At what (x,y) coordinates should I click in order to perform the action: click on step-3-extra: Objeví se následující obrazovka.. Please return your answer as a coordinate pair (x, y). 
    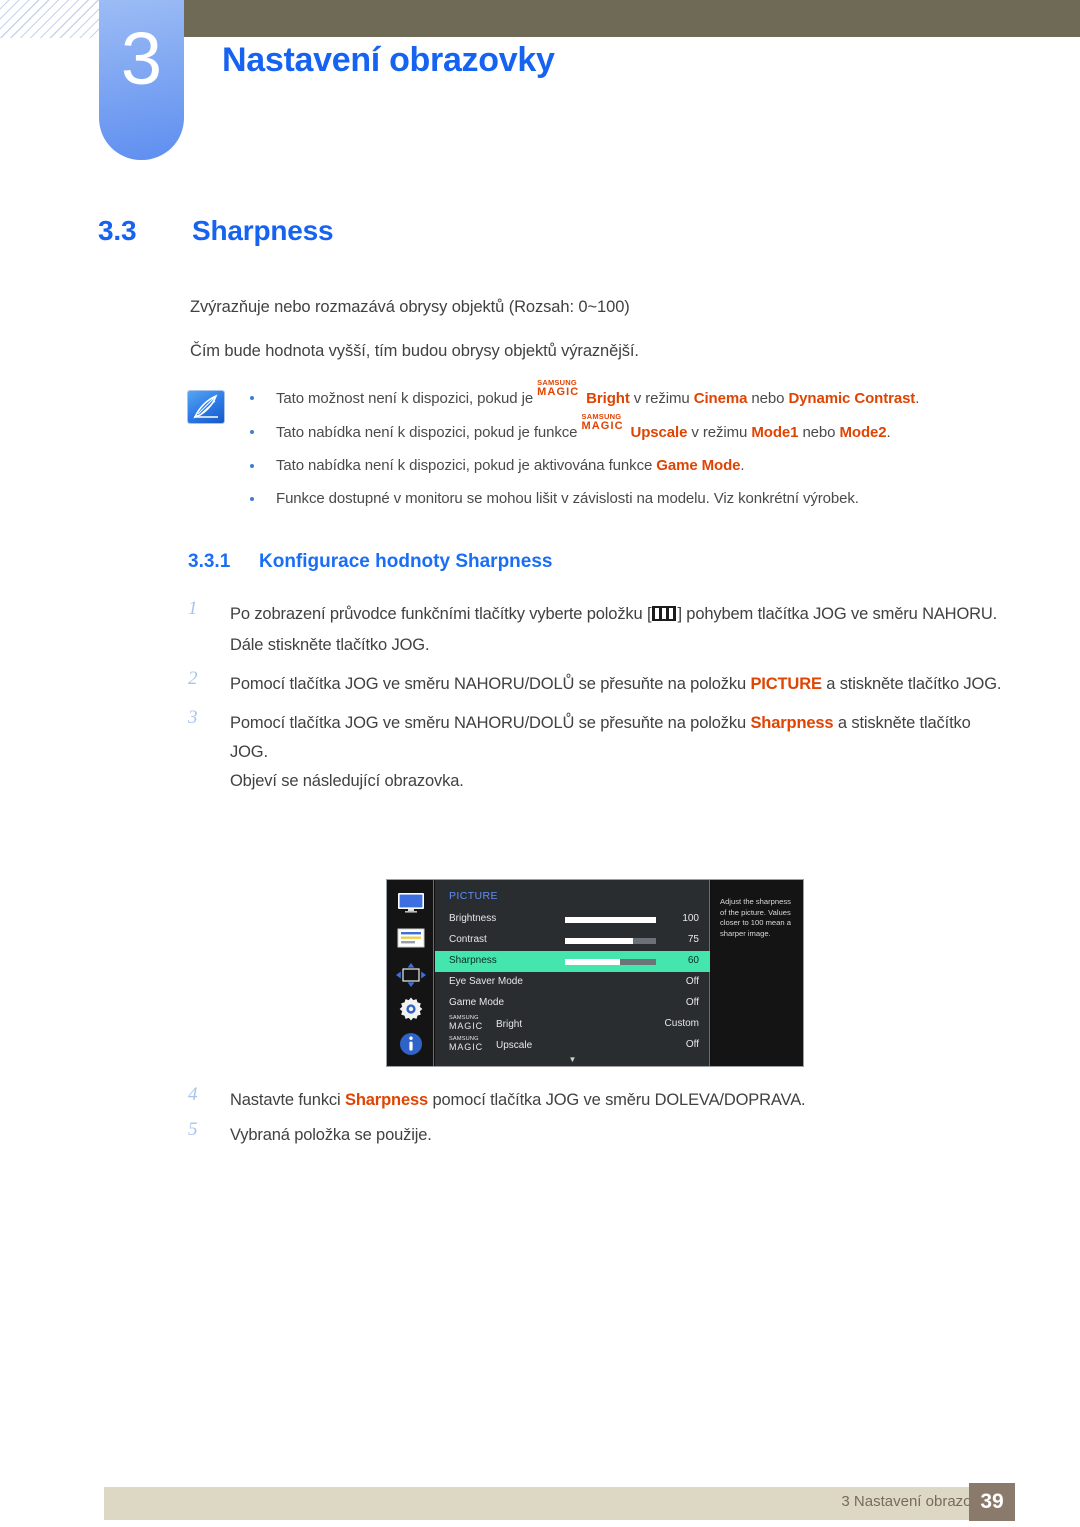
    Looking at the image, I should click on (347, 781).